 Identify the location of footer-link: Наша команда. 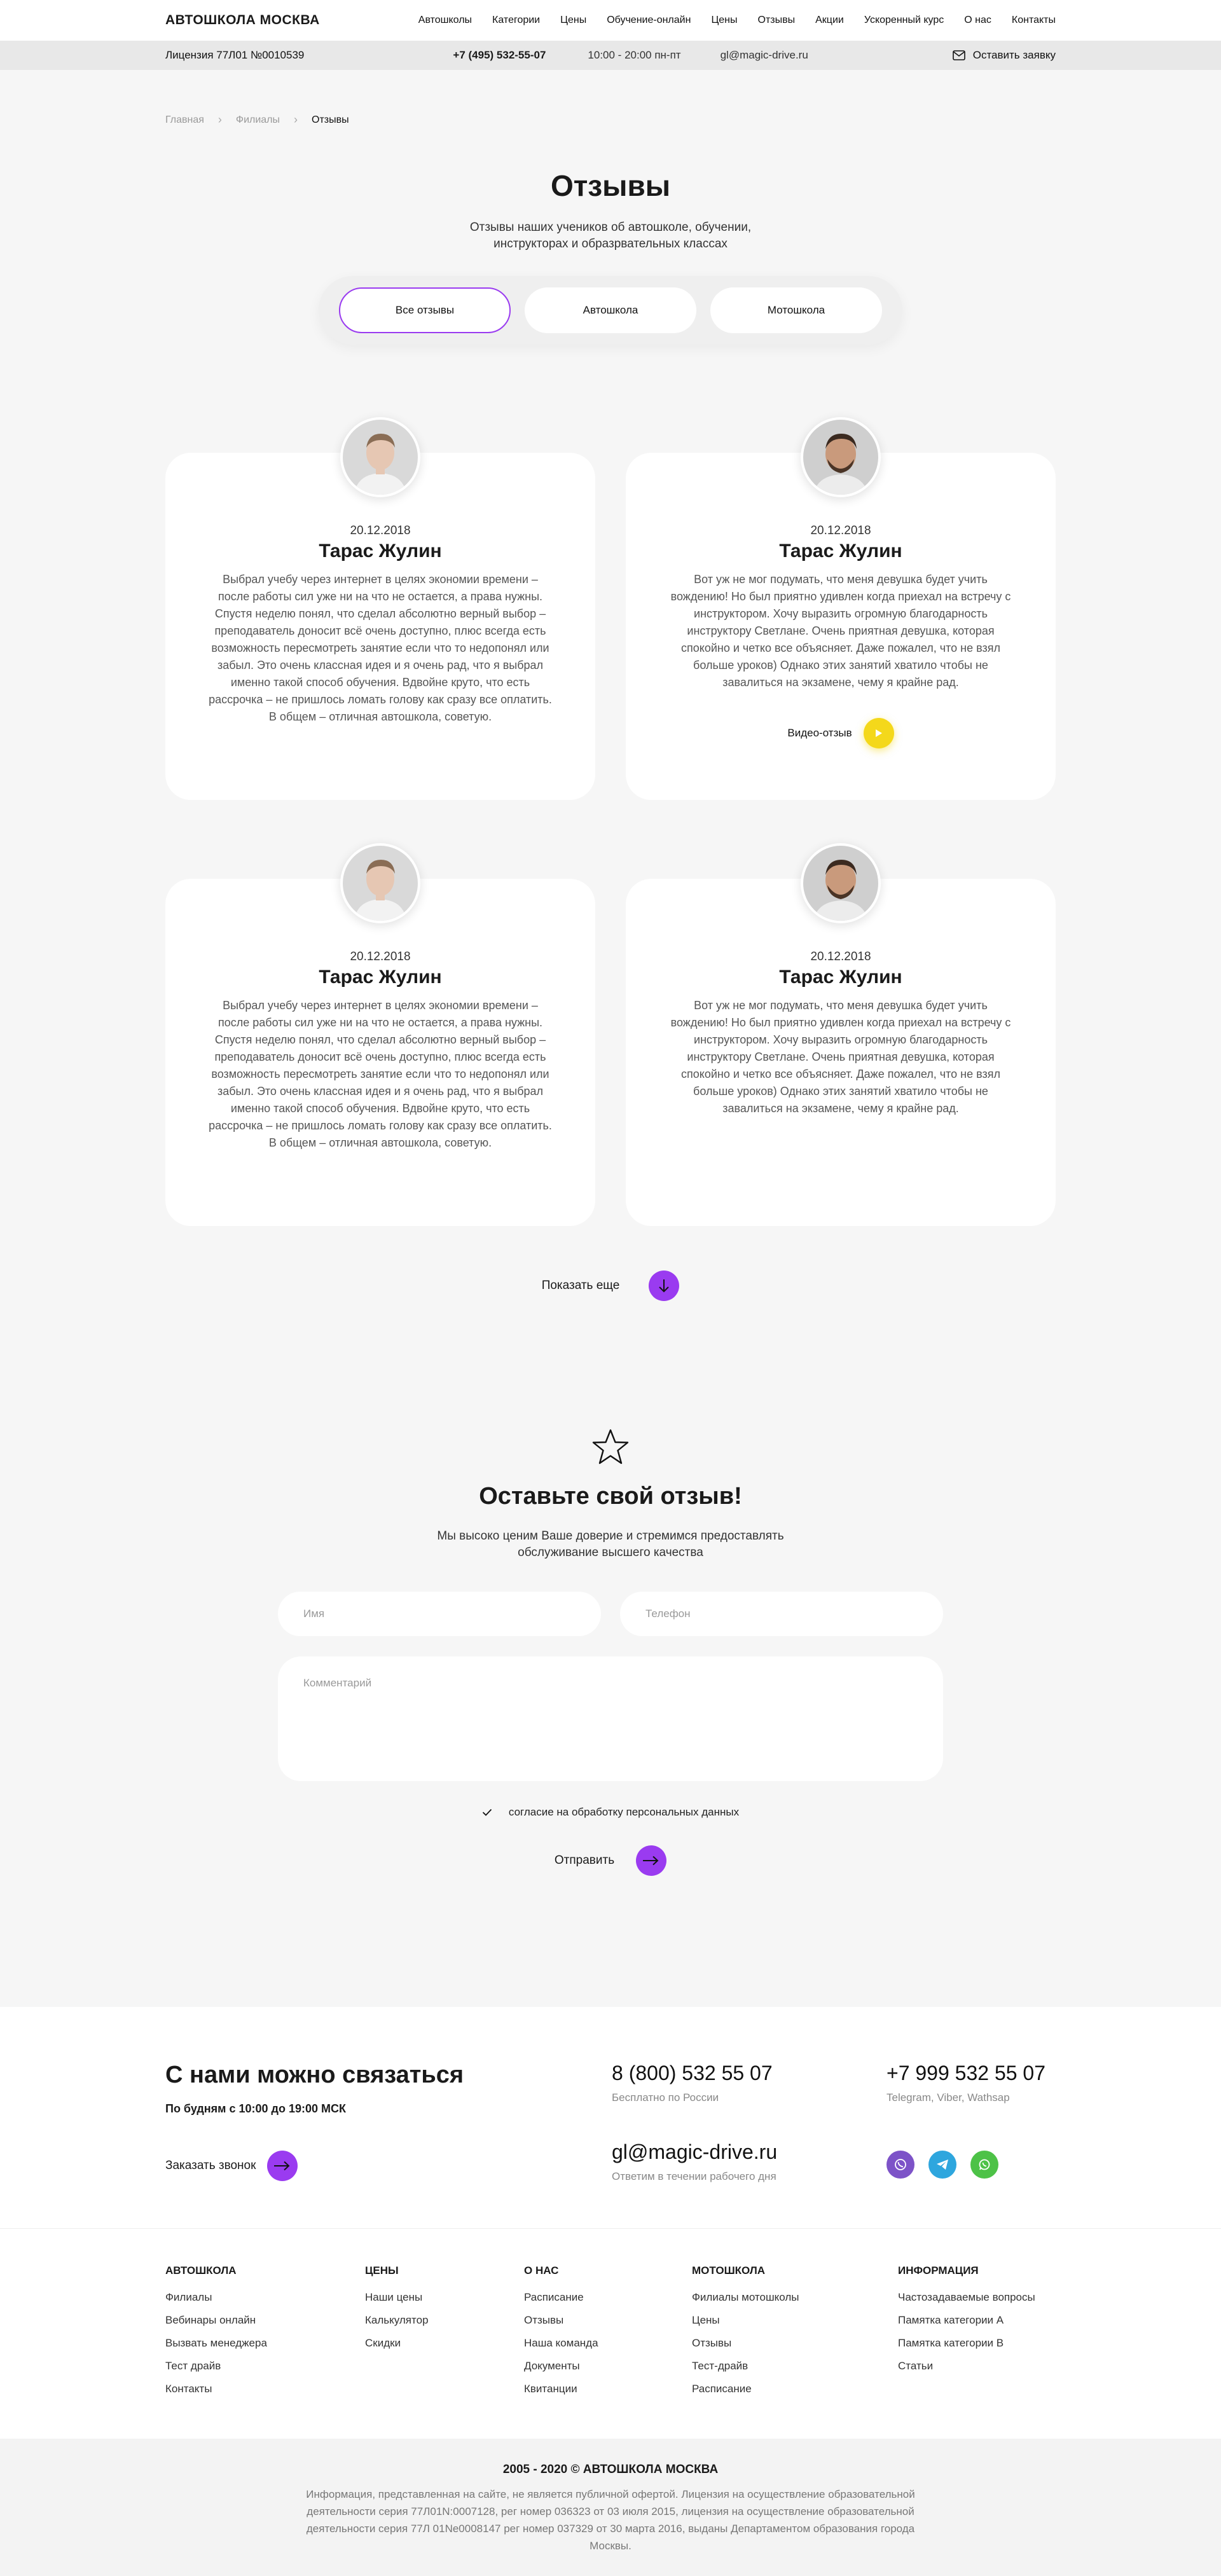
(608, 2343).